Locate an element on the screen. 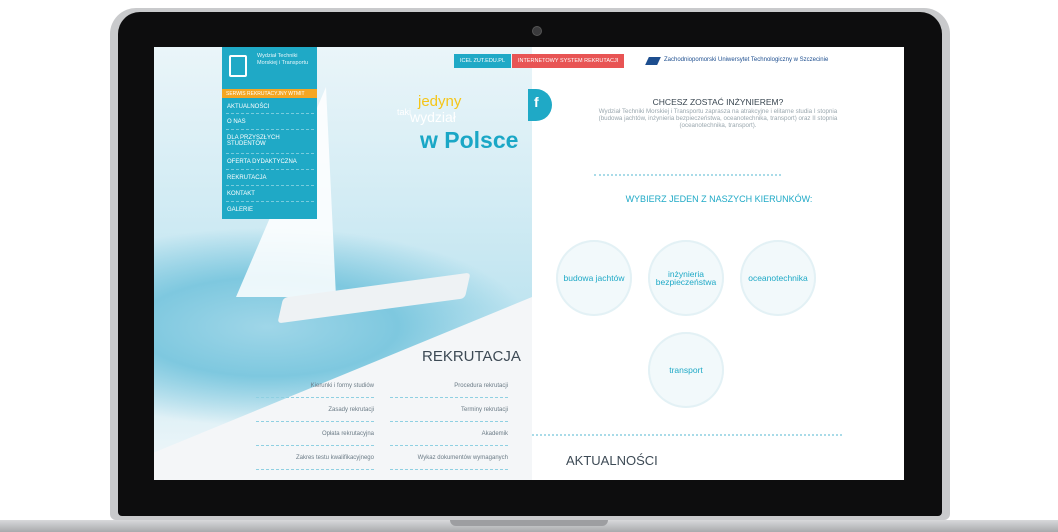  menu-item-recruitment: REKRUTACJA is located at coordinates (271, 178).